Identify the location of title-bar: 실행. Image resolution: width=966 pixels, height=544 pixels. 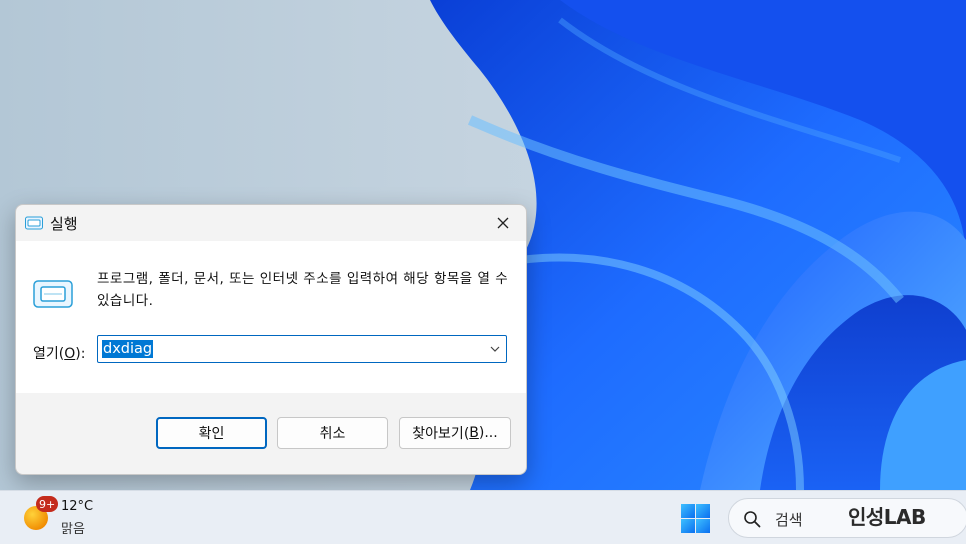
(271, 223).